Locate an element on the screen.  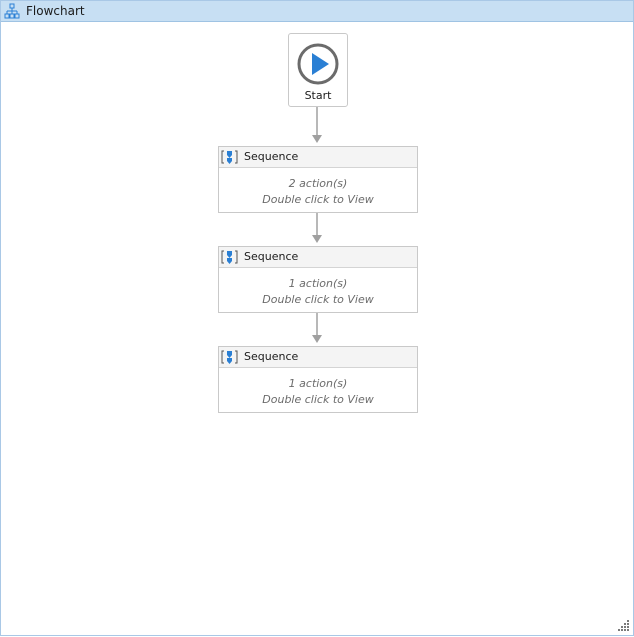
designer-titlebar: Flowchart is located at coordinates (317, 11).